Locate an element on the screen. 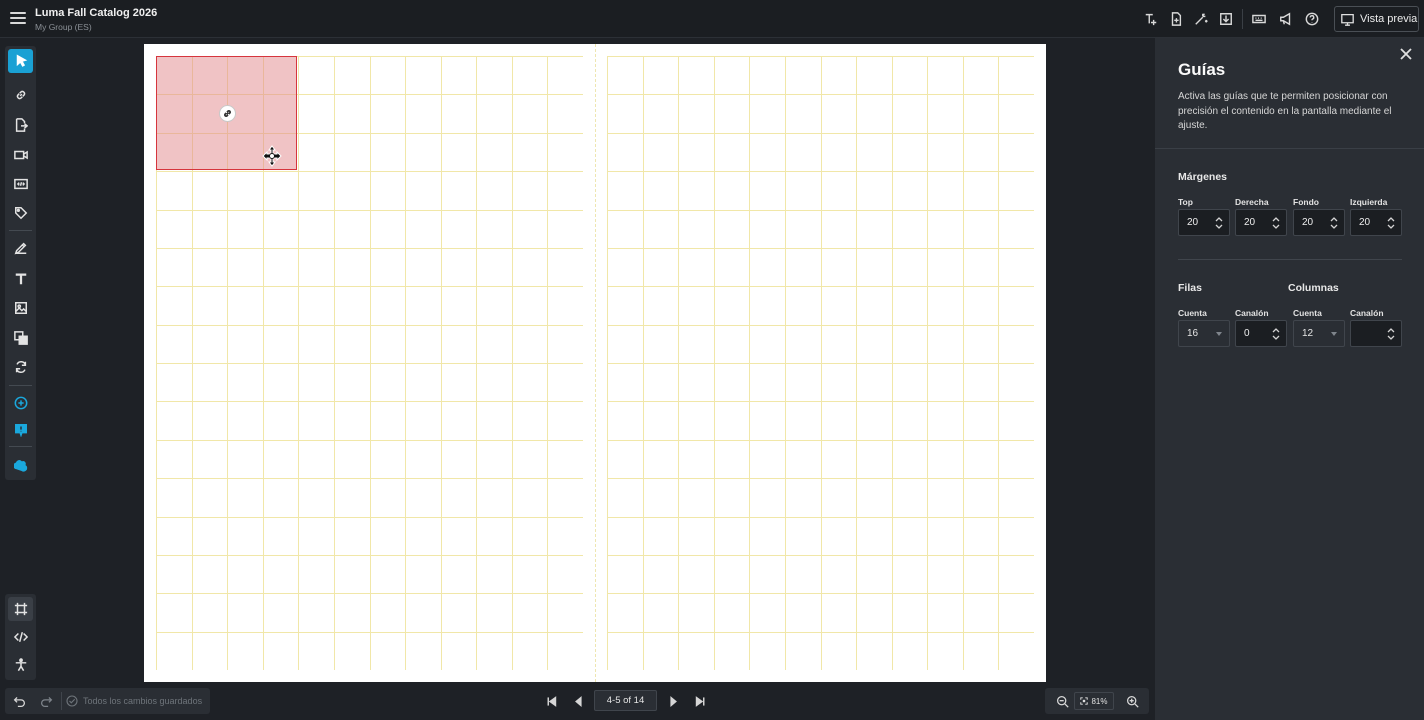 This screenshot has width=1424, height=720. preview-label: Vista previa is located at coordinates (1389, 19).